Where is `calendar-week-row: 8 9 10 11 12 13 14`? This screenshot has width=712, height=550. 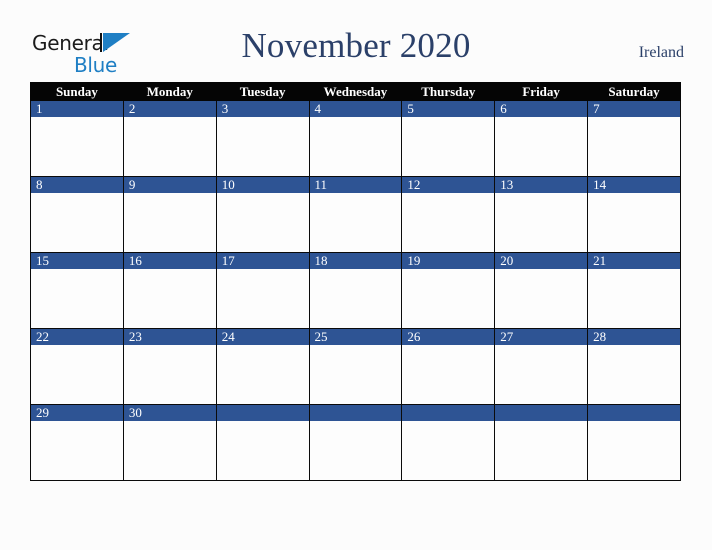 calendar-week-row: 8 9 10 11 12 13 14 is located at coordinates (355, 214).